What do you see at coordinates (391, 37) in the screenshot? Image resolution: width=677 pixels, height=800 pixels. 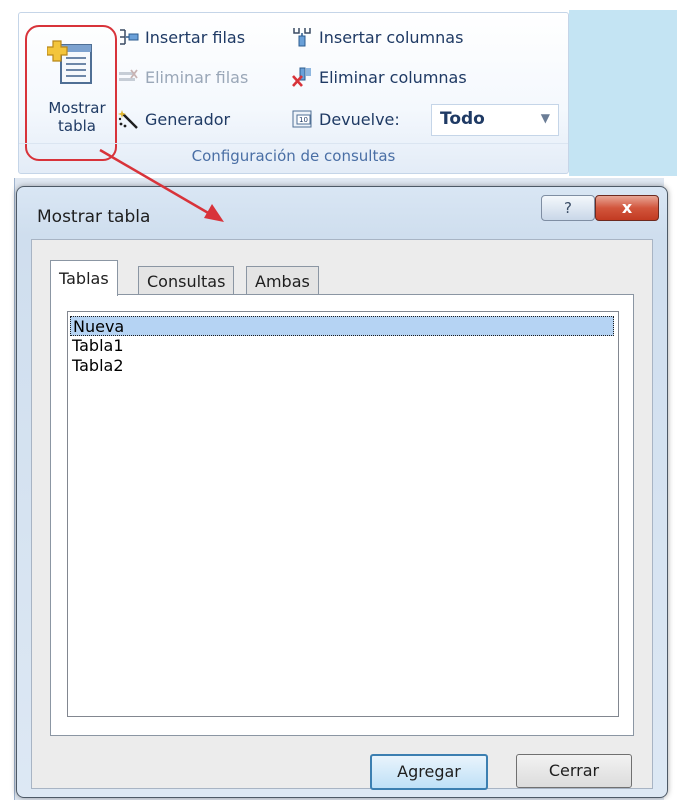 I see `insert-columns-label: Insertar columnas` at bounding box center [391, 37].